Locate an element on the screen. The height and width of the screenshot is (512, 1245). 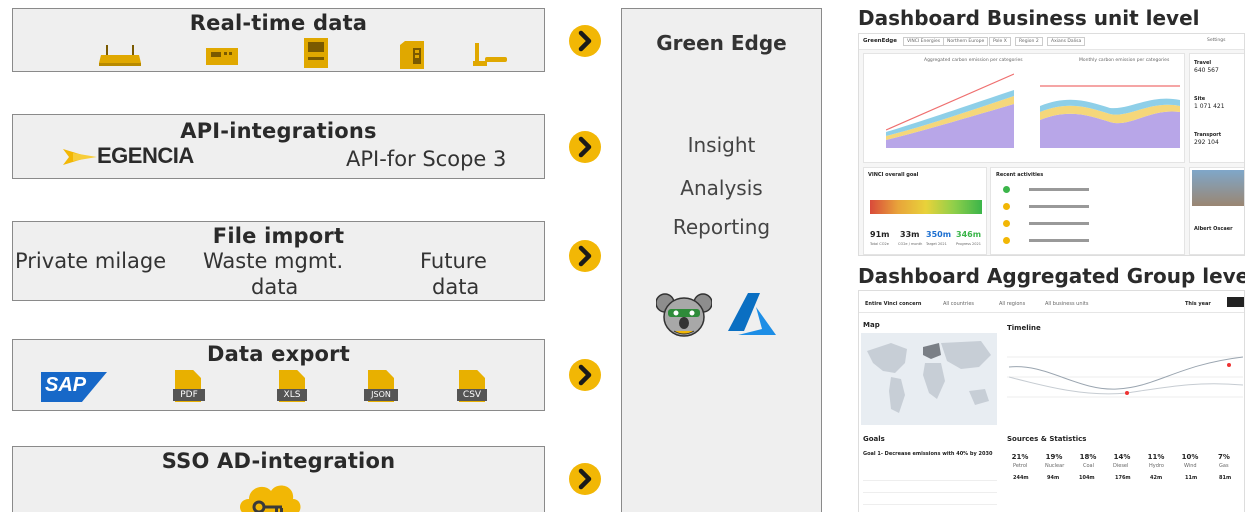
feature-reporting: Reporting is located at coordinates (721, 227).